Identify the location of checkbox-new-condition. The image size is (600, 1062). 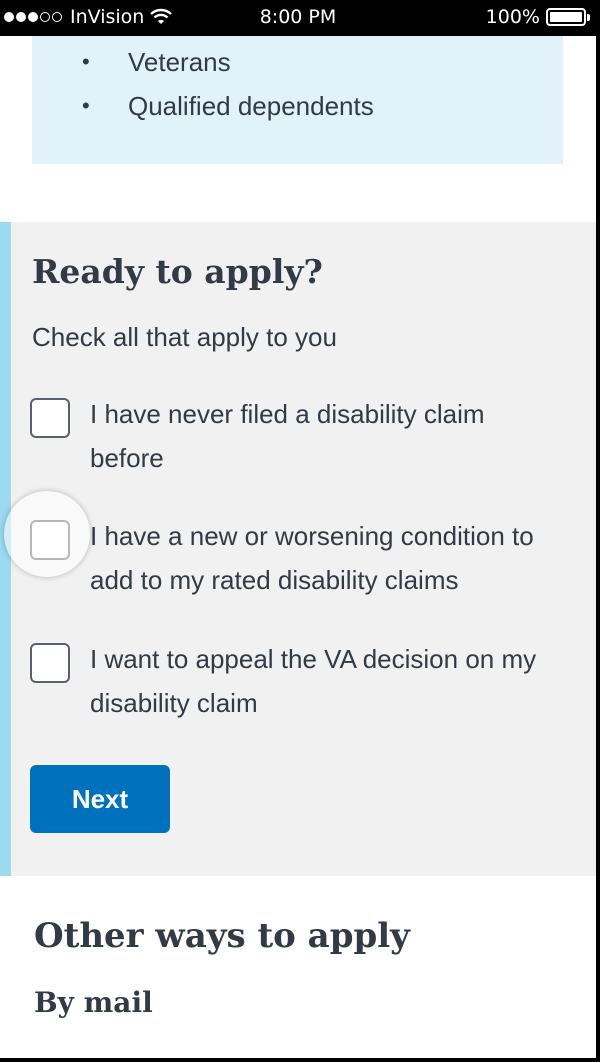
(50, 540).